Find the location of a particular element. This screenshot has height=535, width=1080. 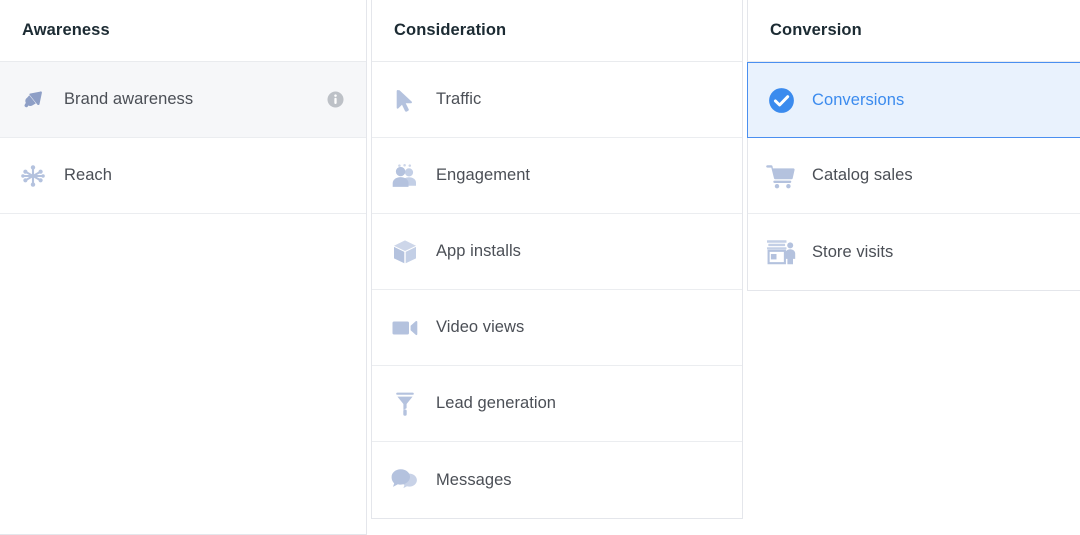

column-title-conversion: Conversion is located at coordinates (816, 30).